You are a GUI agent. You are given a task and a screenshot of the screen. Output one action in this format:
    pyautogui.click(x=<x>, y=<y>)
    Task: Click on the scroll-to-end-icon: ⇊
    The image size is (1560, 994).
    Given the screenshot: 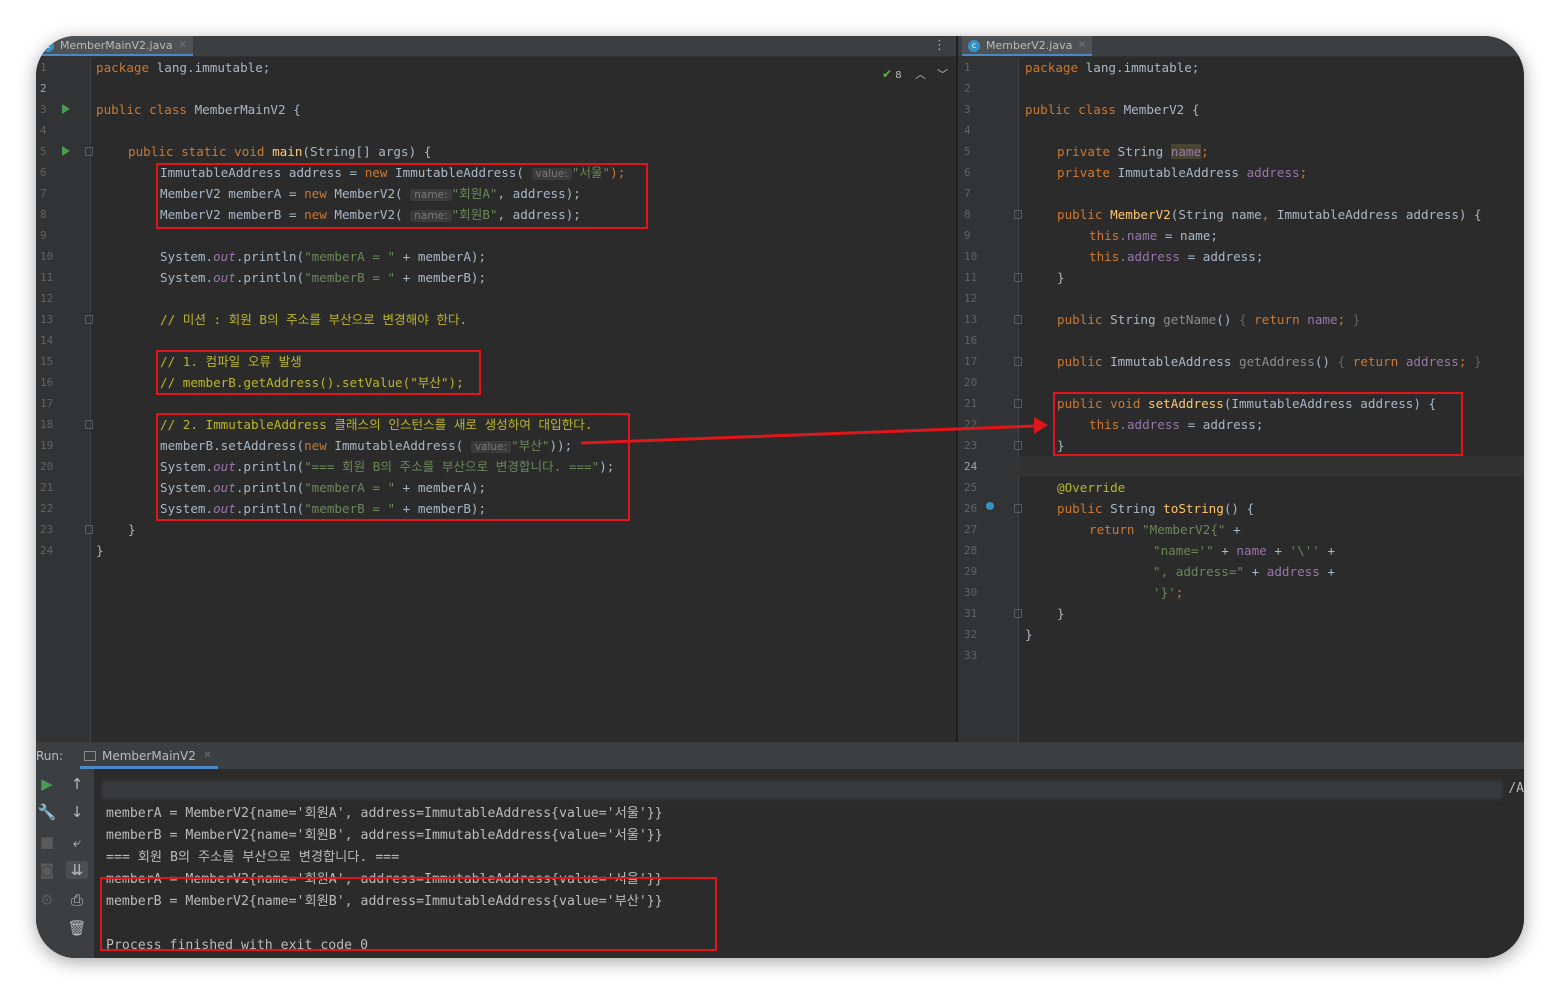 What is the action you would take?
    pyautogui.click(x=77, y=870)
    